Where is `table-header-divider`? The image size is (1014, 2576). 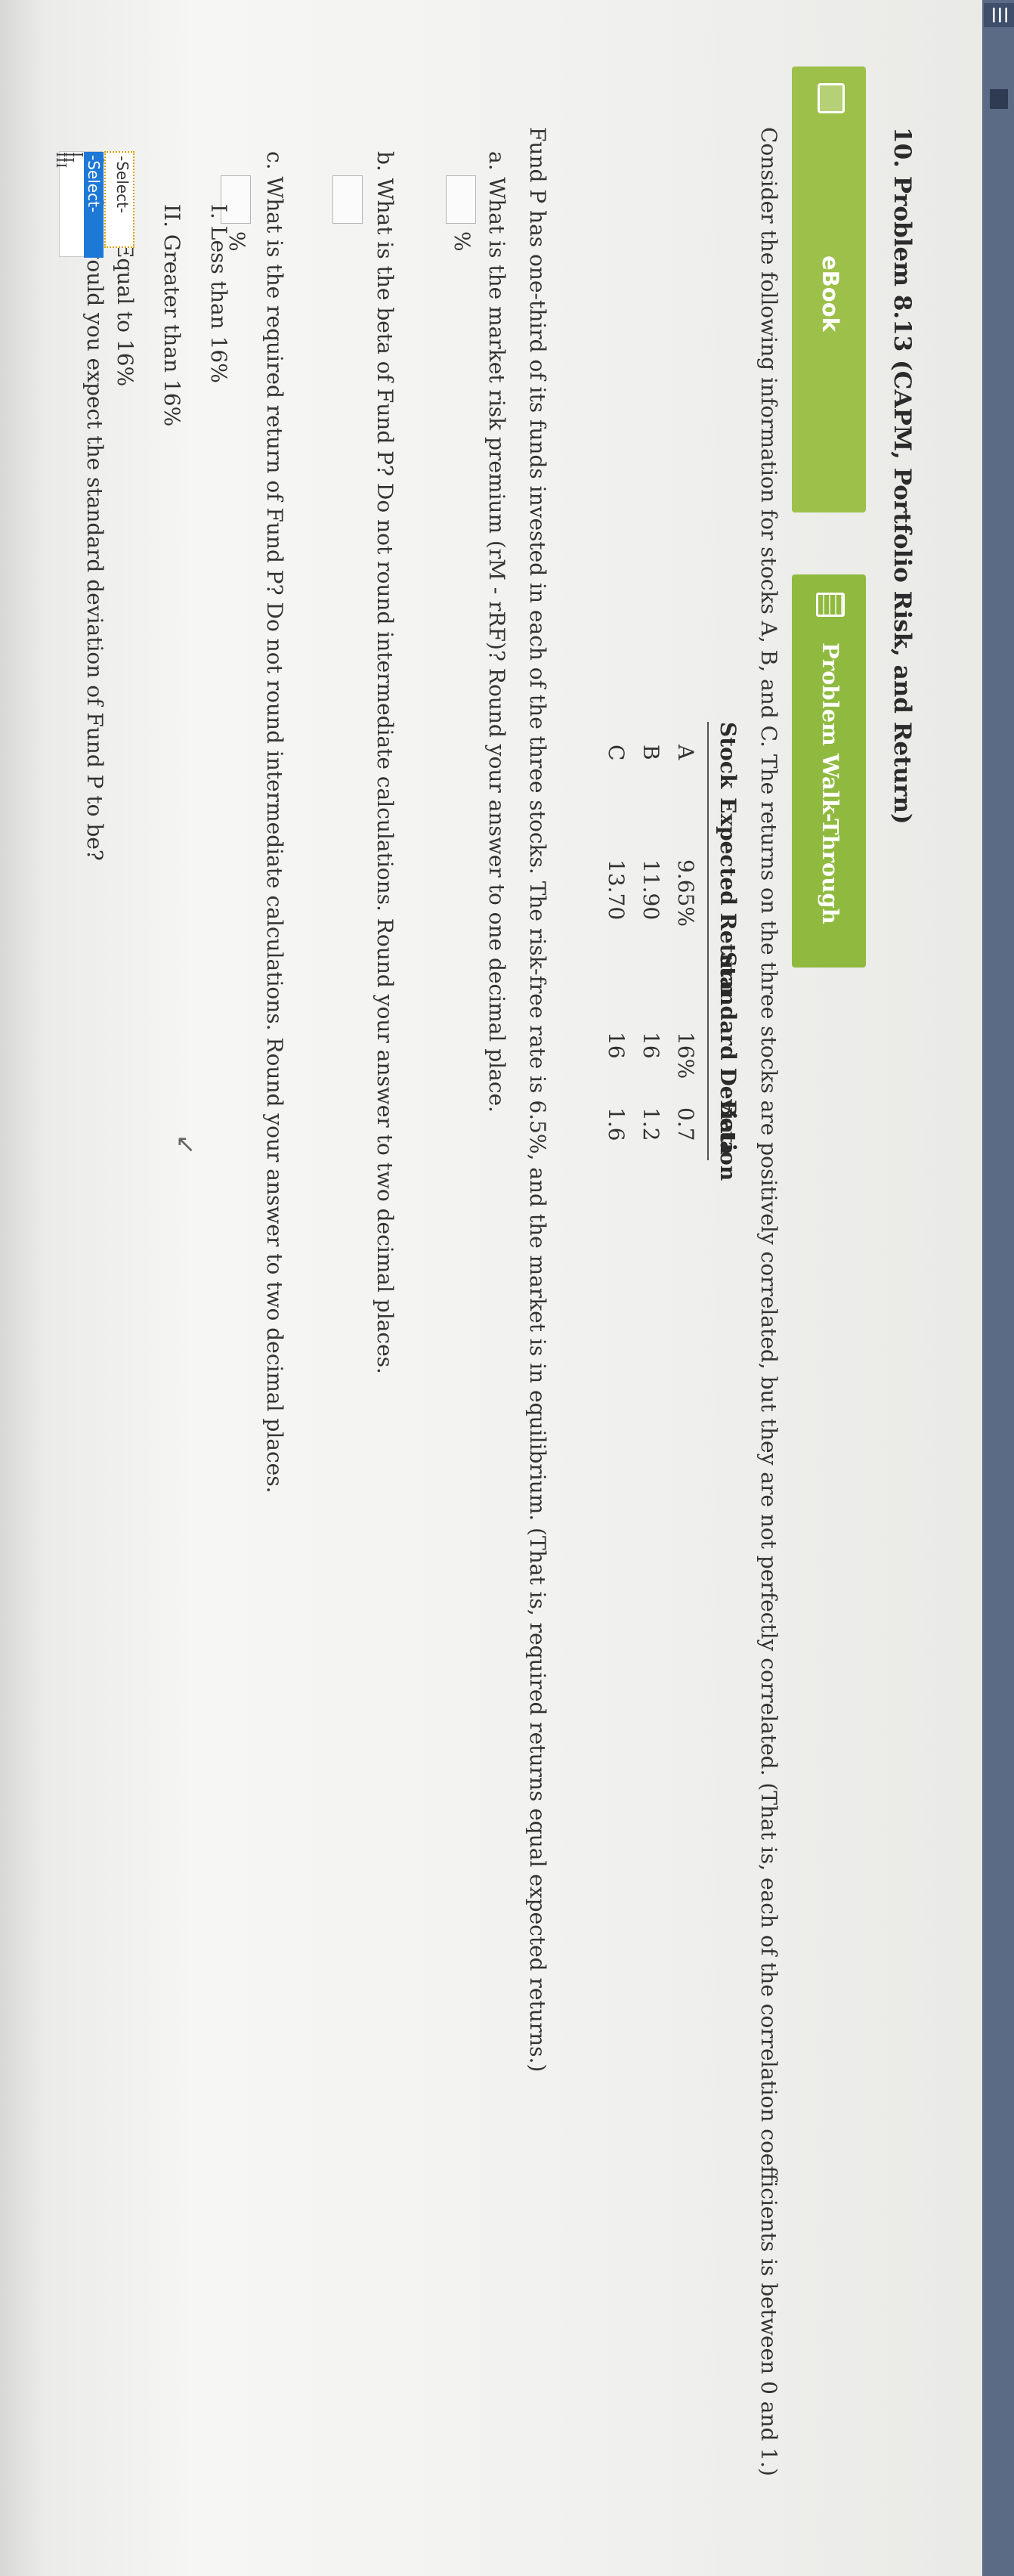 table-header-divider is located at coordinates (708, 941).